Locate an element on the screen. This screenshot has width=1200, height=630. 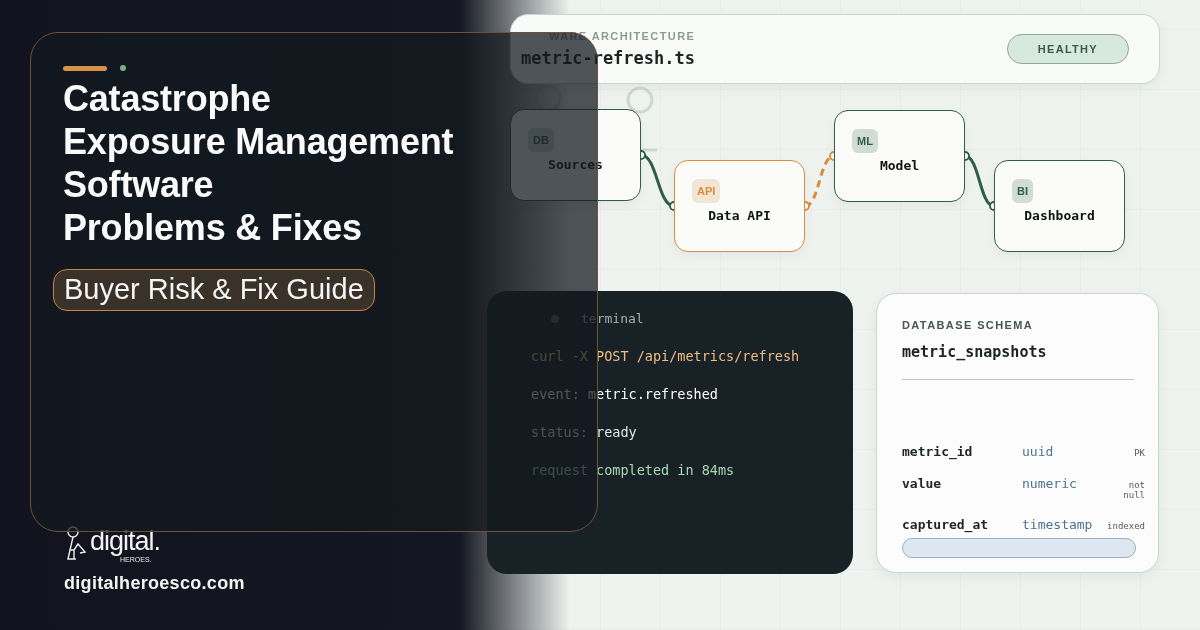
status-pill: HEALTHY is located at coordinates (1067, 49).